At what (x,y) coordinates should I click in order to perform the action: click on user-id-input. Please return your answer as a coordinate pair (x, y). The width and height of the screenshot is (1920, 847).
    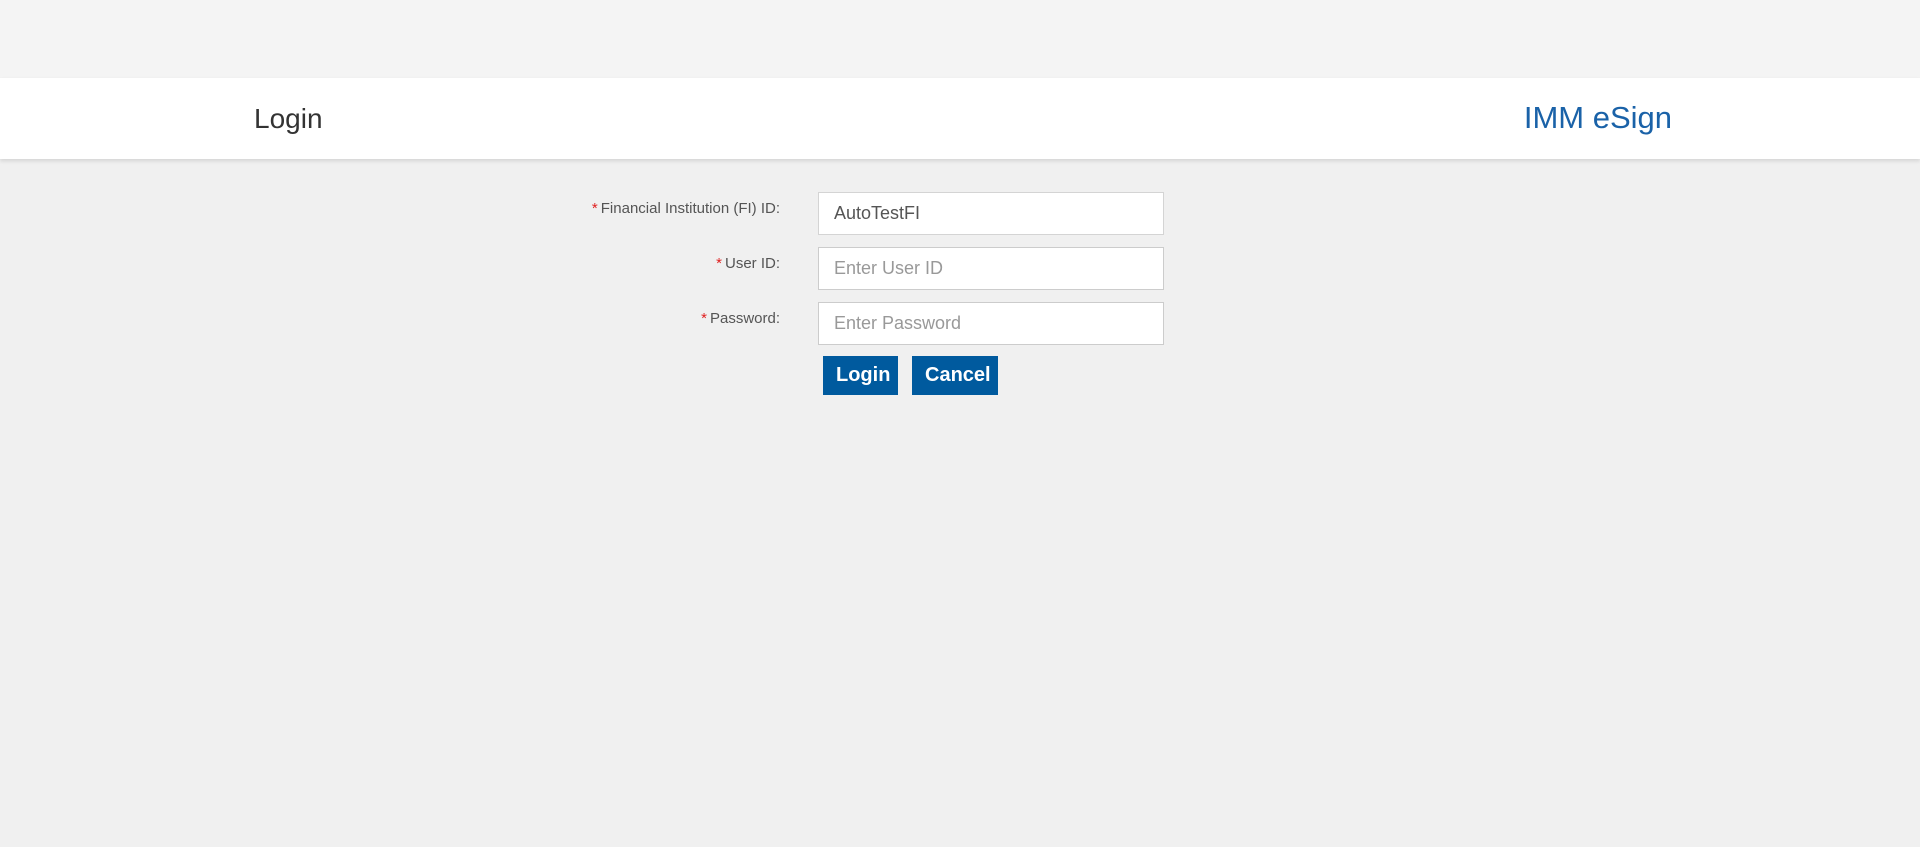
    Looking at the image, I should click on (991, 268).